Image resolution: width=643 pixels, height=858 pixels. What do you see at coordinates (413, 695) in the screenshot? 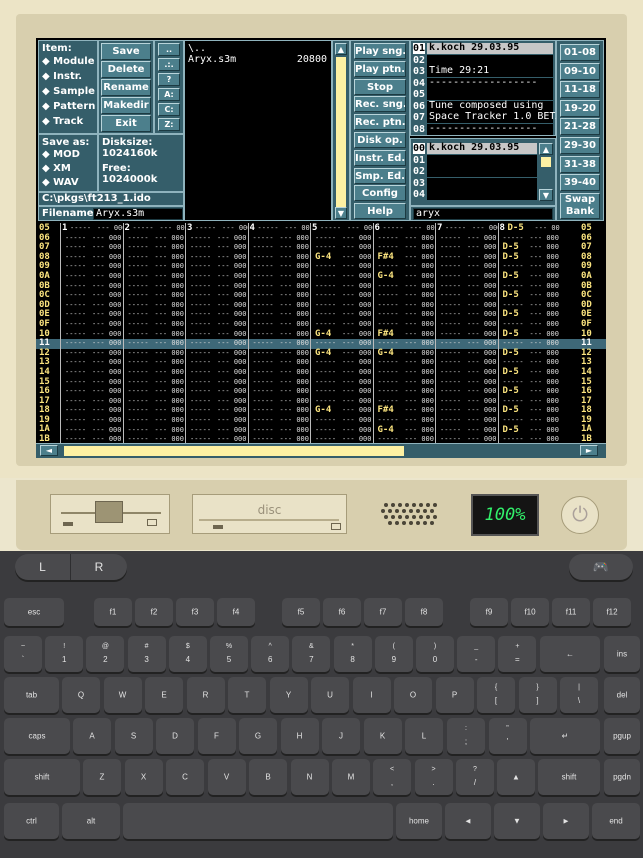
I see `key-o: O` at bounding box center [413, 695].